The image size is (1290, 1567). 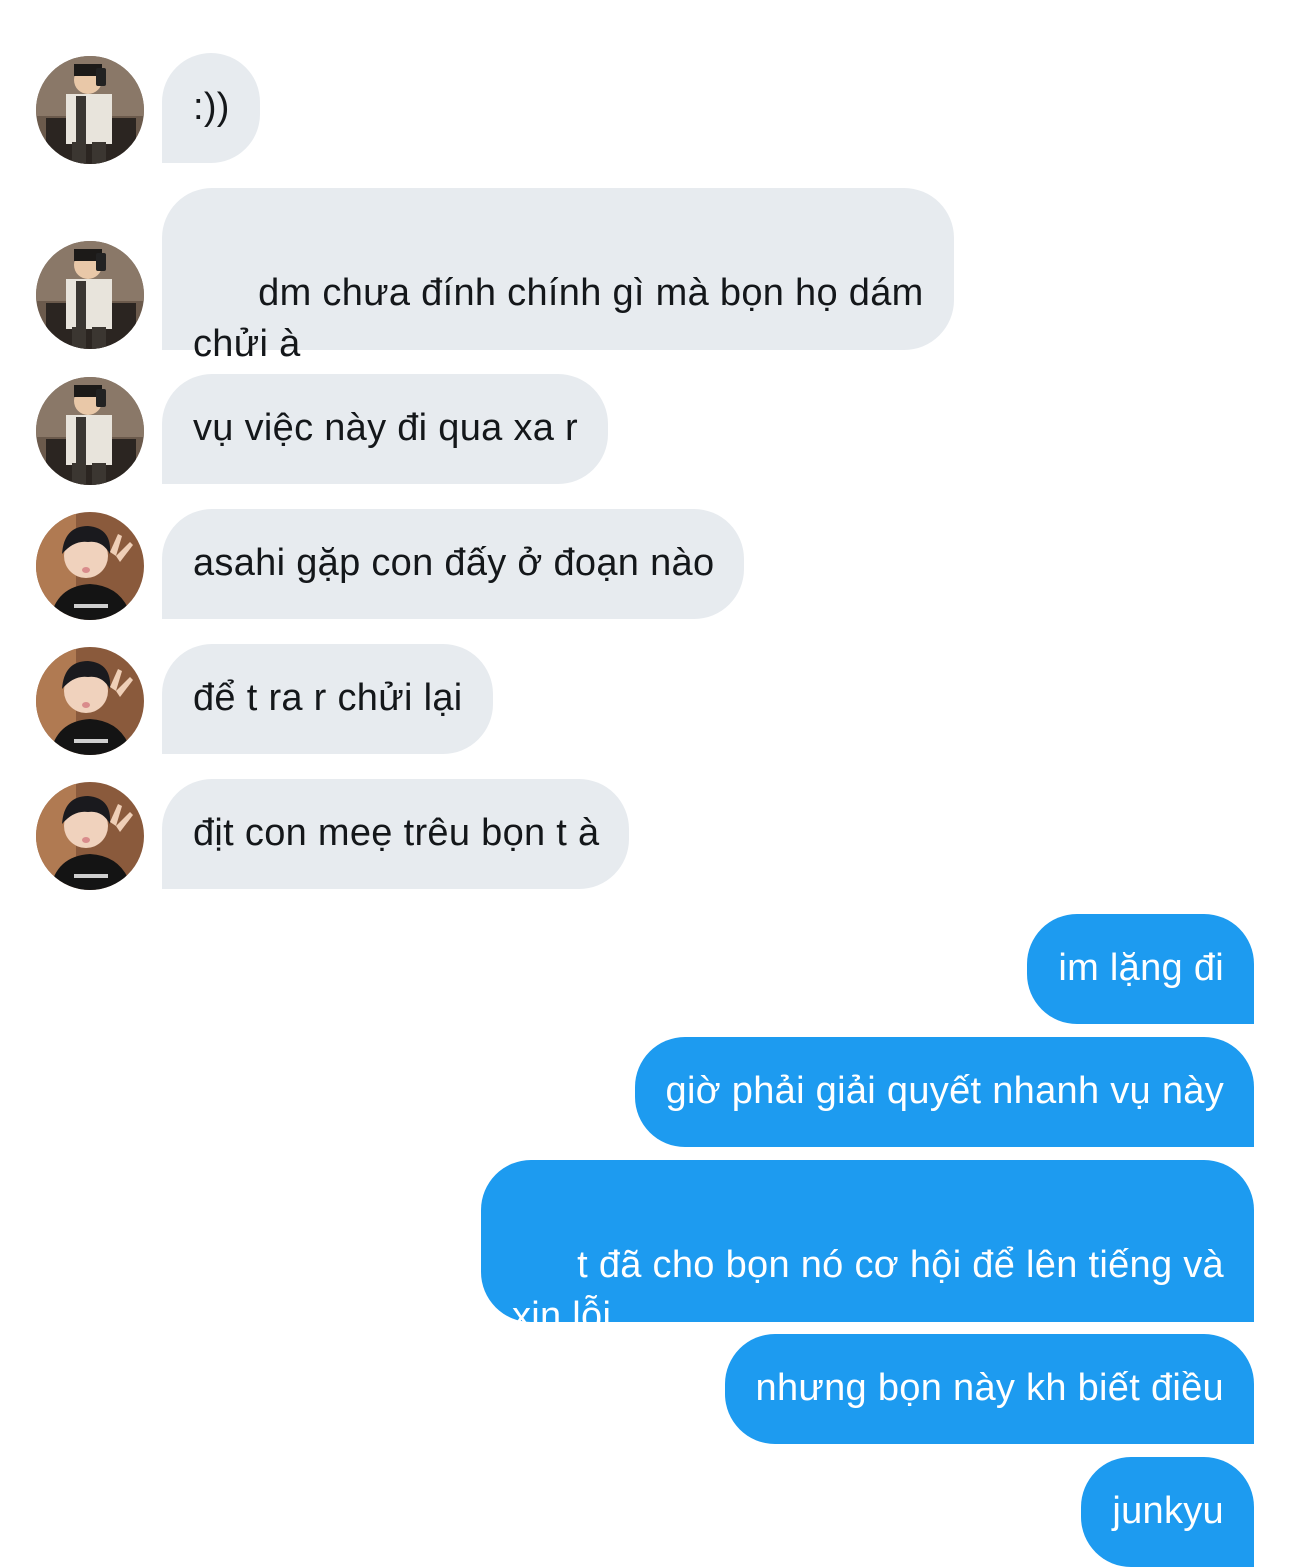 I want to click on message-text: junkyu, so click(x=1168, y=1511).